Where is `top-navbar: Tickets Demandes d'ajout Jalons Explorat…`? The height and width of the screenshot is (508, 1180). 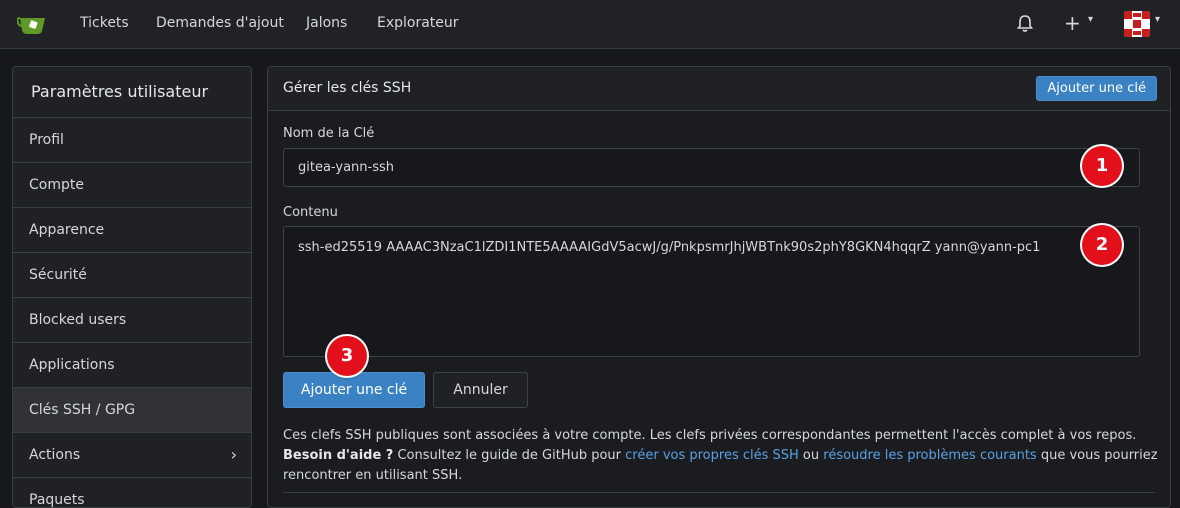
top-navbar: Tickets Demandes d'ajout Jalons Explorat… is located at coordinates (590, 24).